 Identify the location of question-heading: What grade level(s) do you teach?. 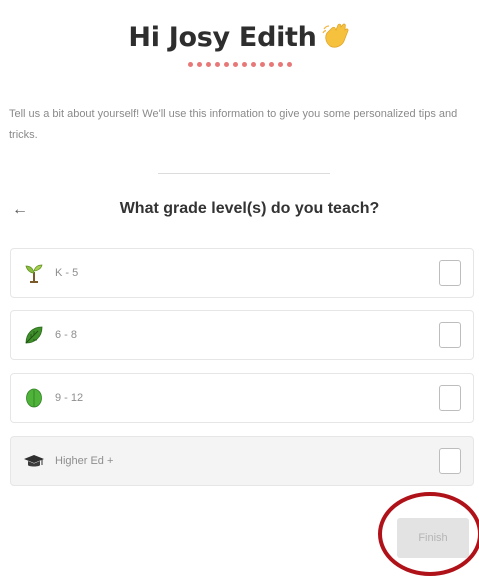
(249, 208).